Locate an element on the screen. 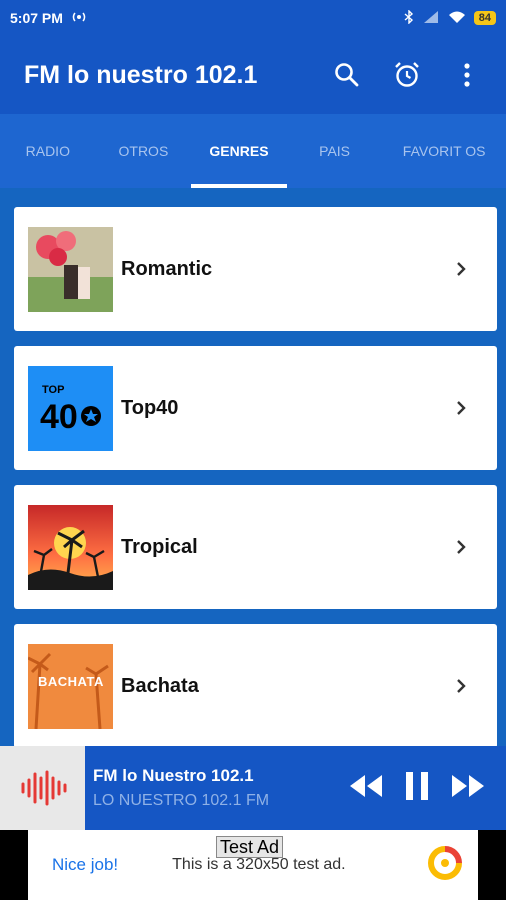  tab-pais: PAIS is located at coordinates (335, 151).